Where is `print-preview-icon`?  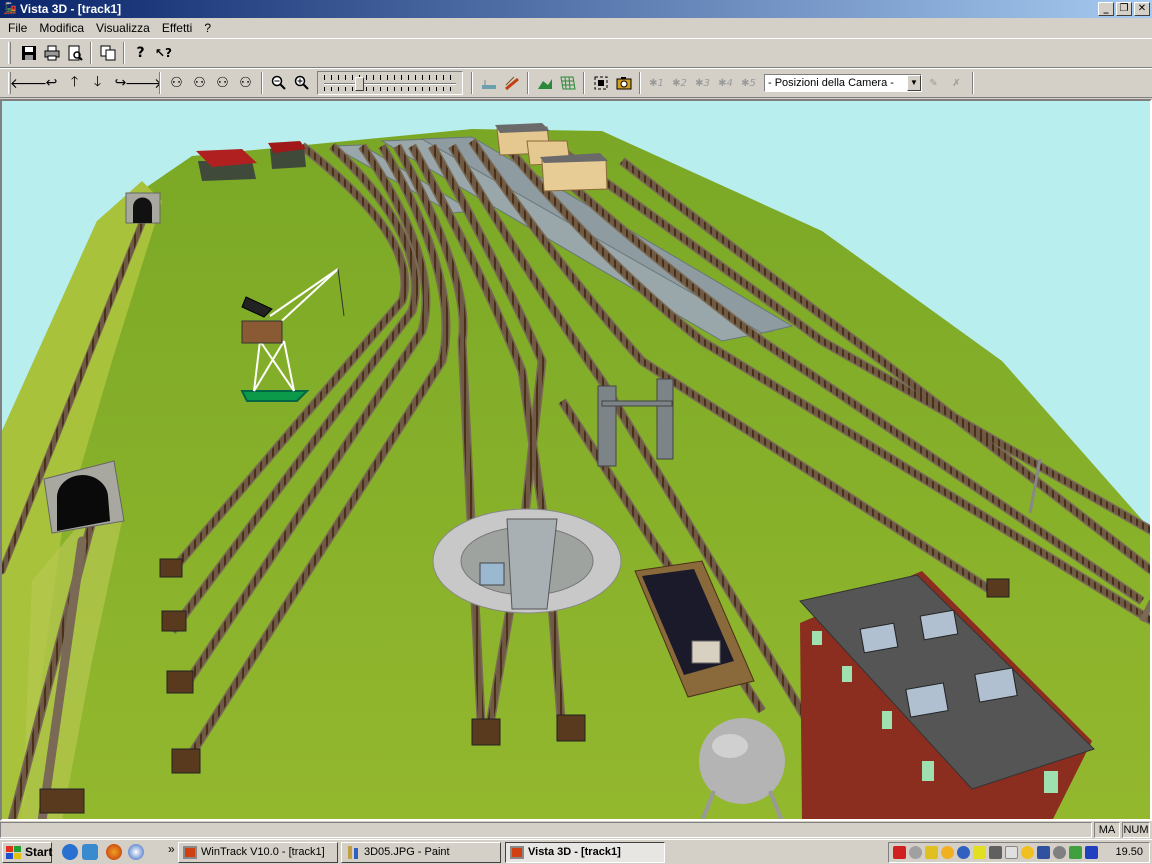
print-preview-icon is located at coordinates (74, 53).